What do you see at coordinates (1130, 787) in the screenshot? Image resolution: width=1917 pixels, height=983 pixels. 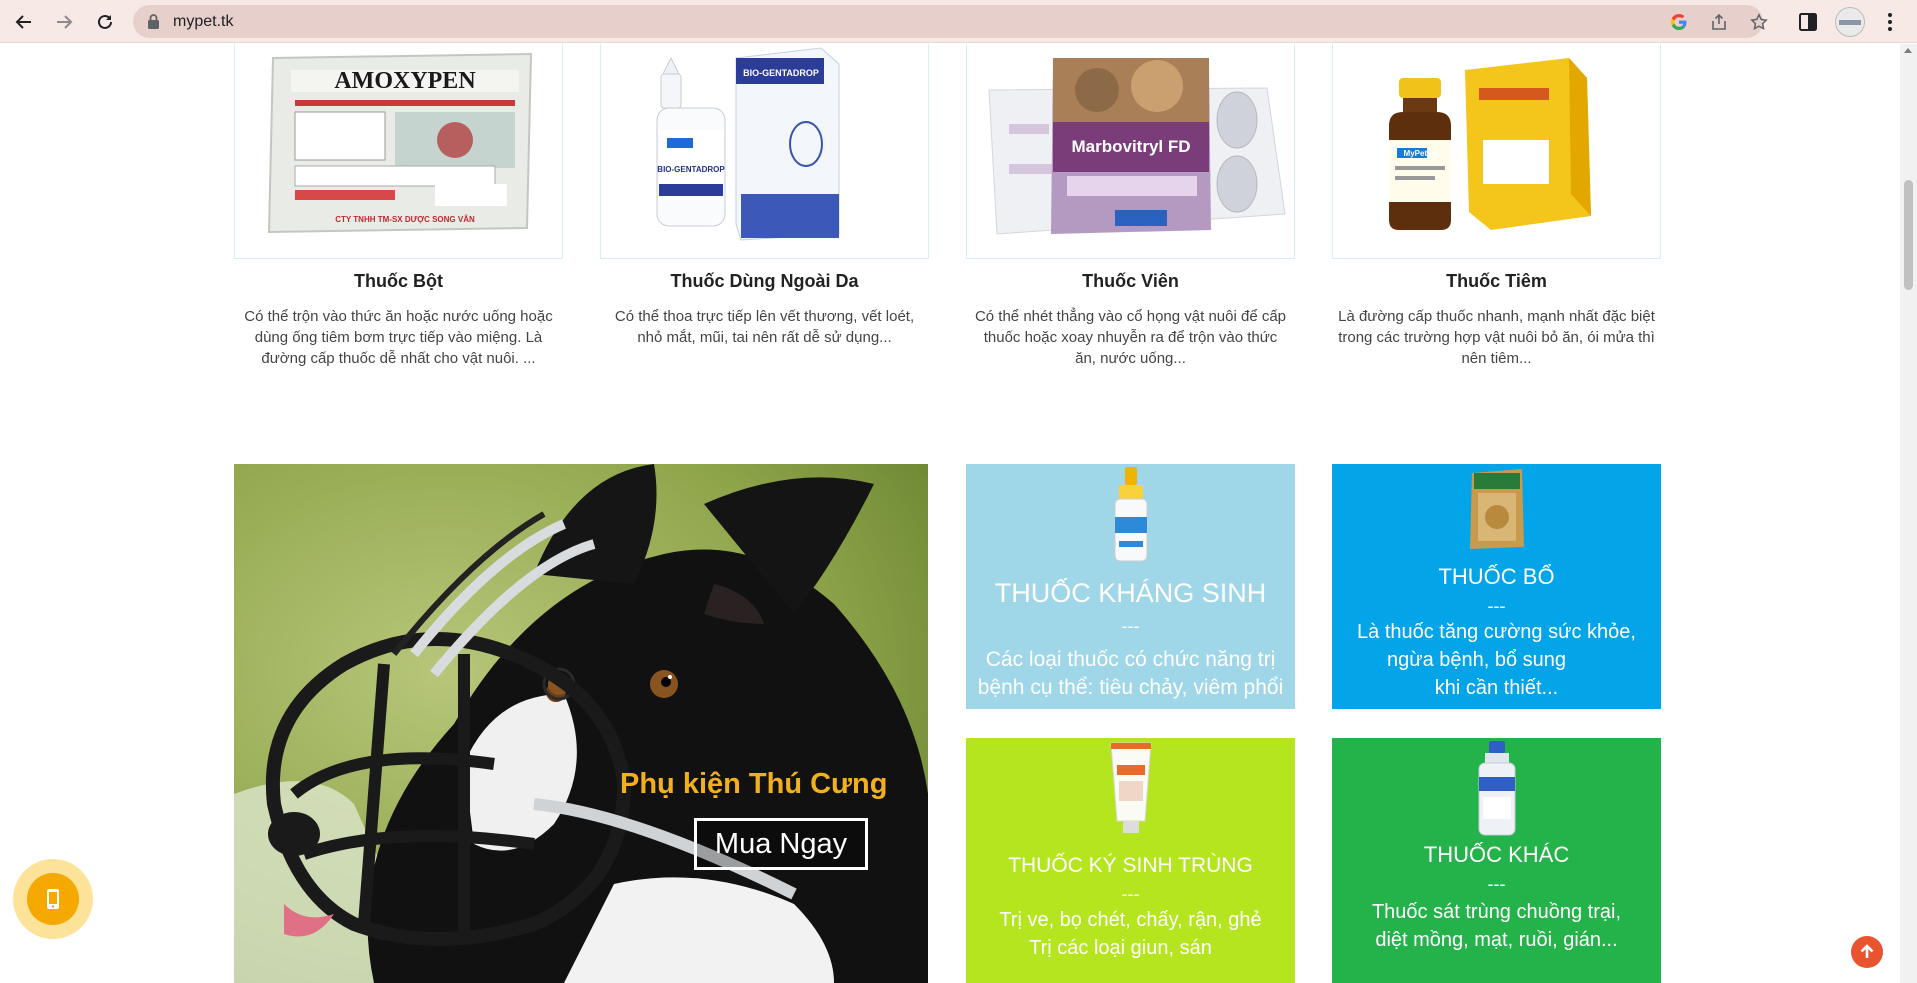 I see `antiparasitic-tube-icon` at bounding box center [1130, 787].